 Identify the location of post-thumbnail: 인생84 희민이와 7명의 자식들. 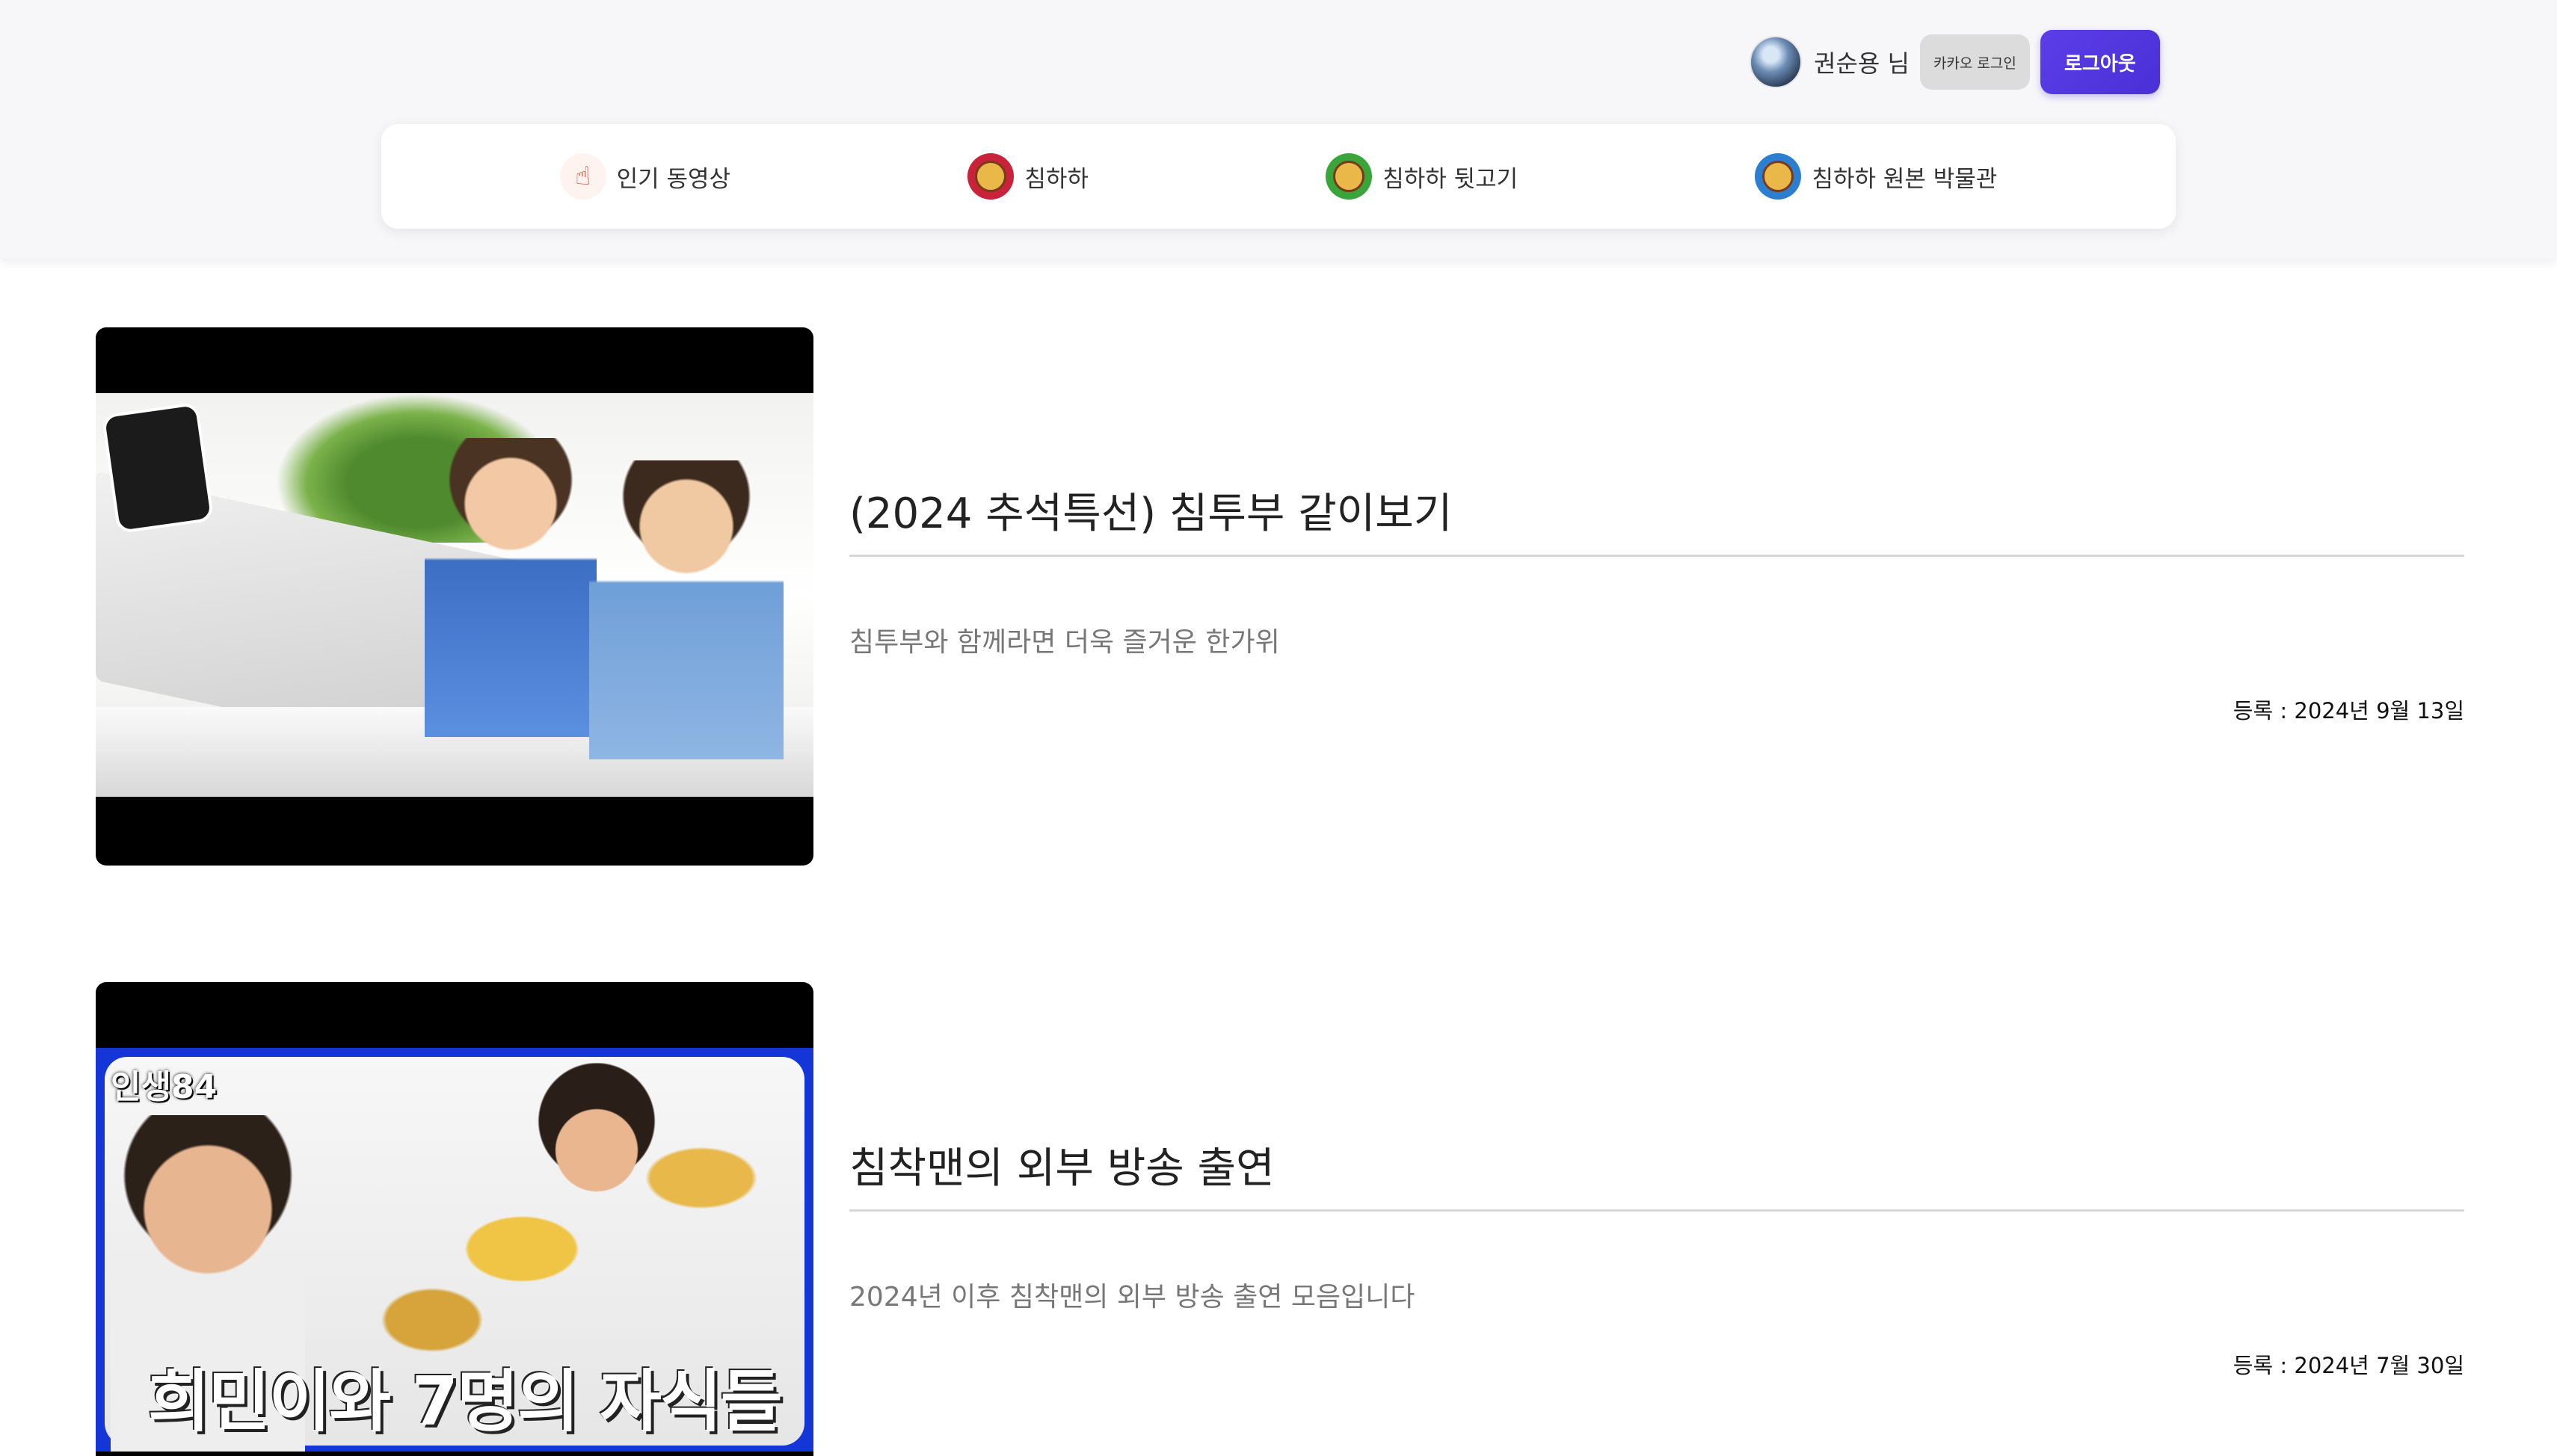
(454, 1219).